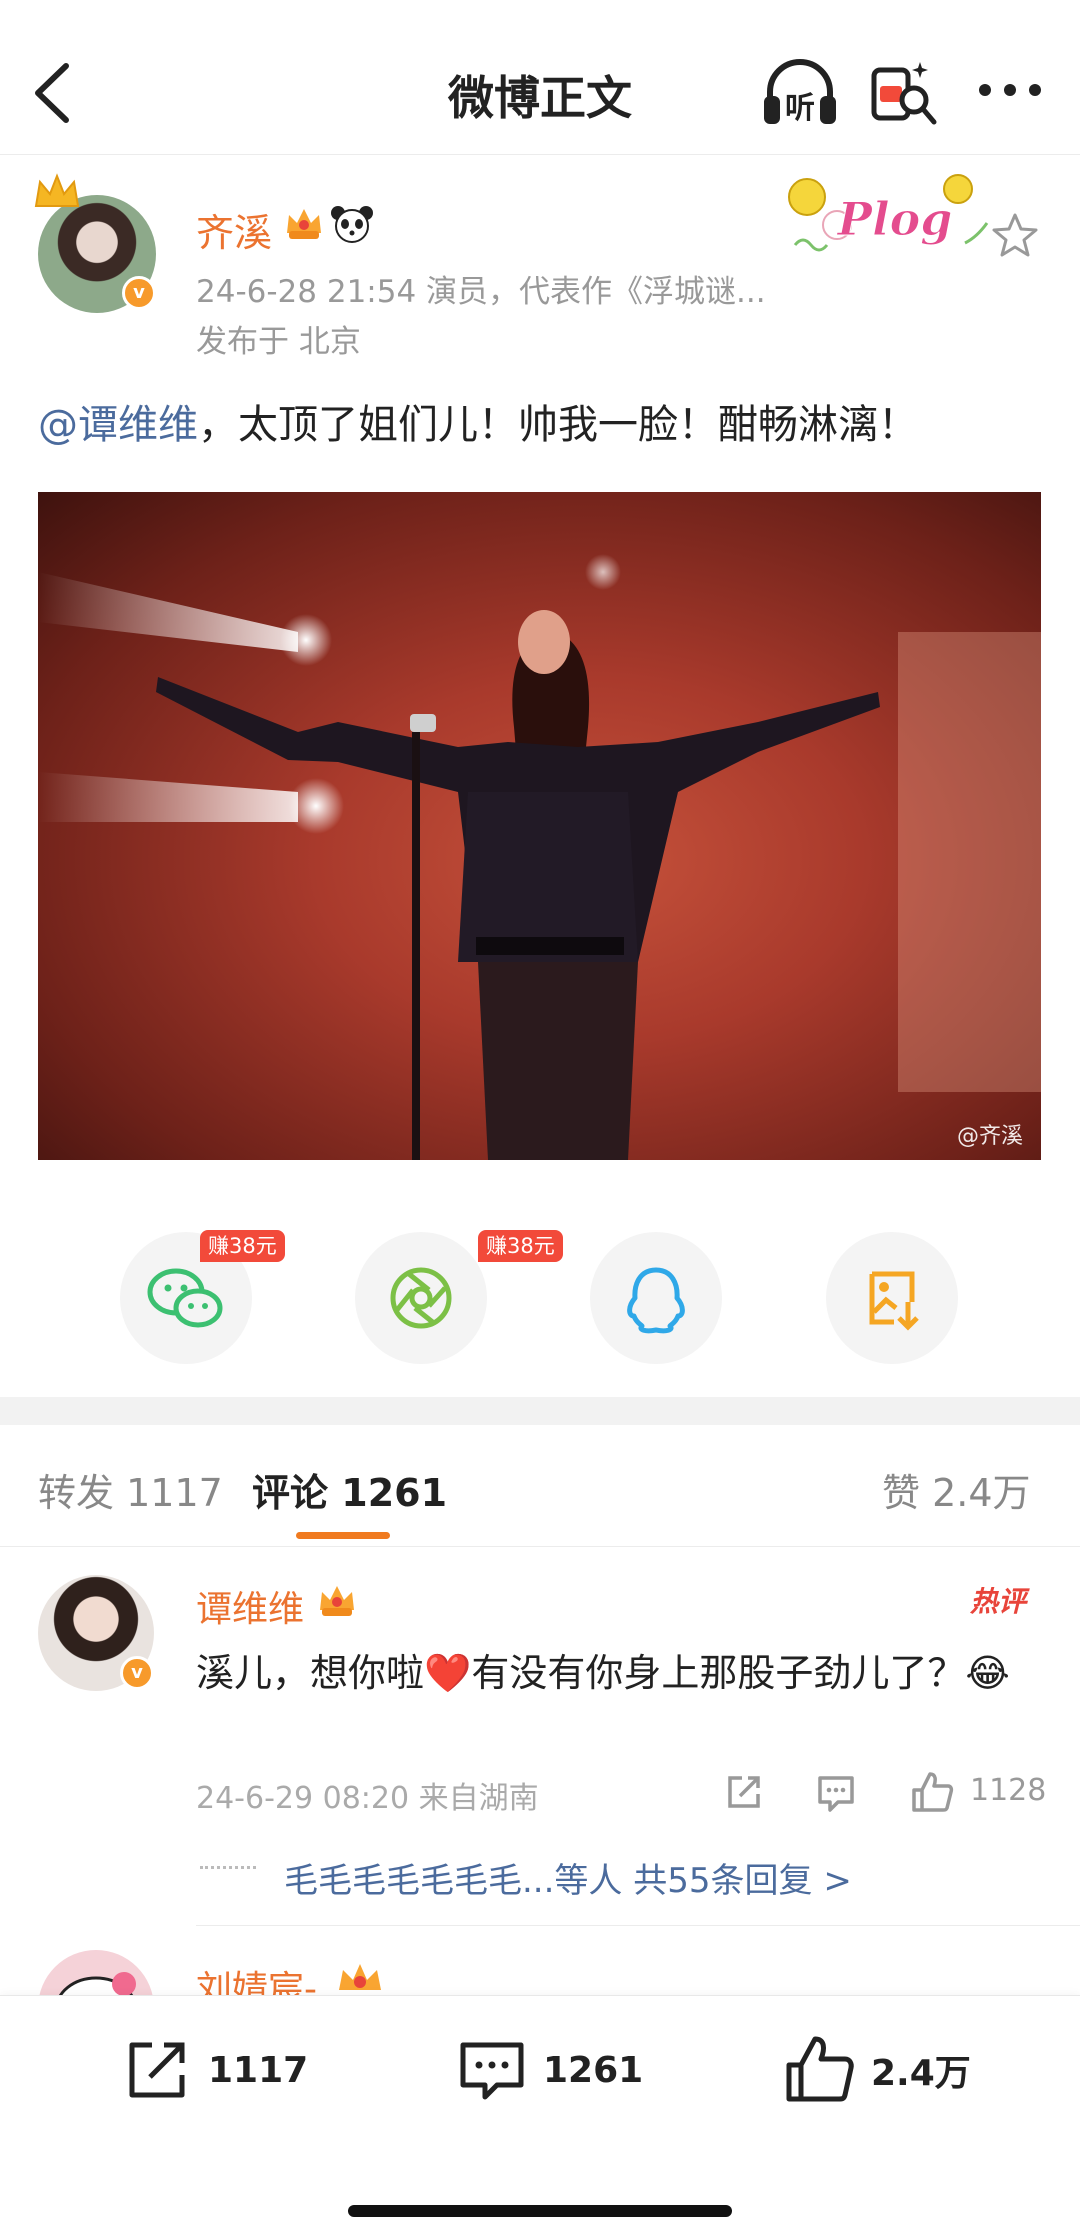 This screenshot has height=2239, width=1080. Describe the element at coordinates (742, 1881) in the screenshot. I see `reply-count: 共55条回复 >` at that location.